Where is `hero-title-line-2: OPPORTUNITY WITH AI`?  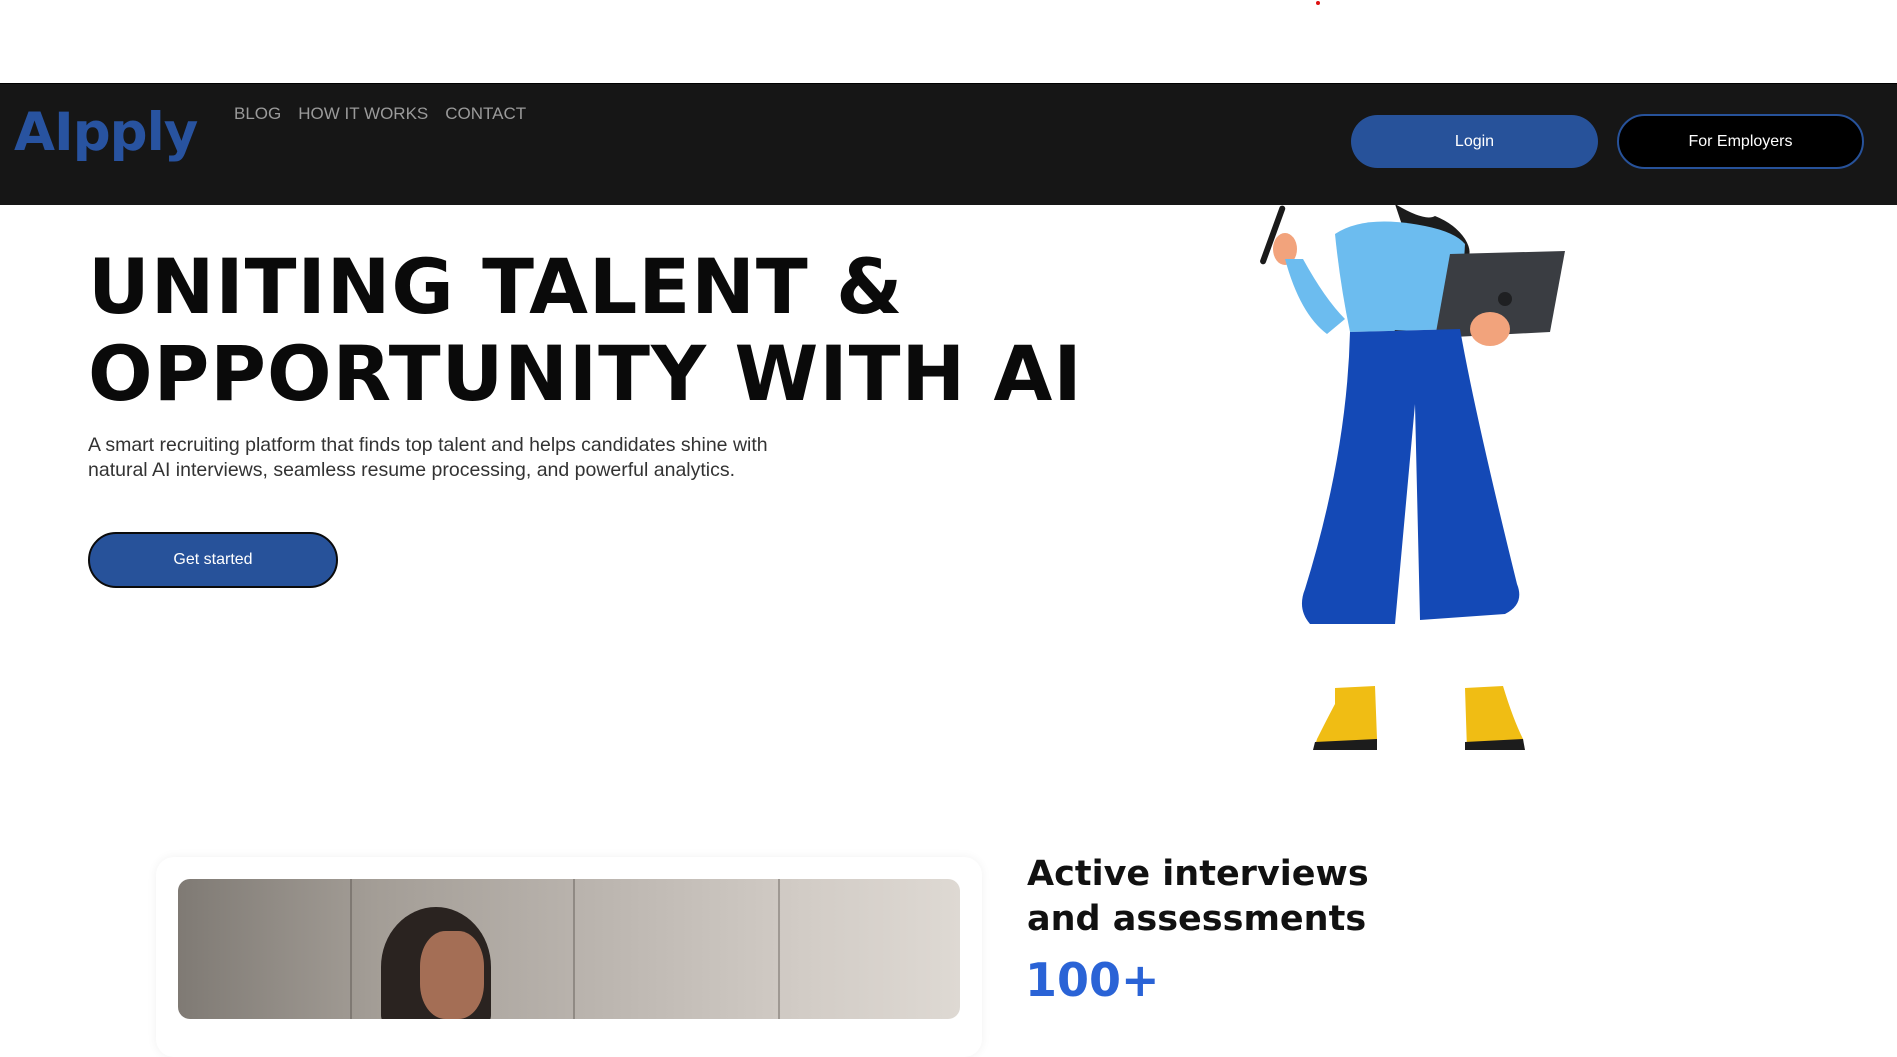 hero-title-line-2: OPPORTUNITY WITH AI is located at coordinates (585, 373).